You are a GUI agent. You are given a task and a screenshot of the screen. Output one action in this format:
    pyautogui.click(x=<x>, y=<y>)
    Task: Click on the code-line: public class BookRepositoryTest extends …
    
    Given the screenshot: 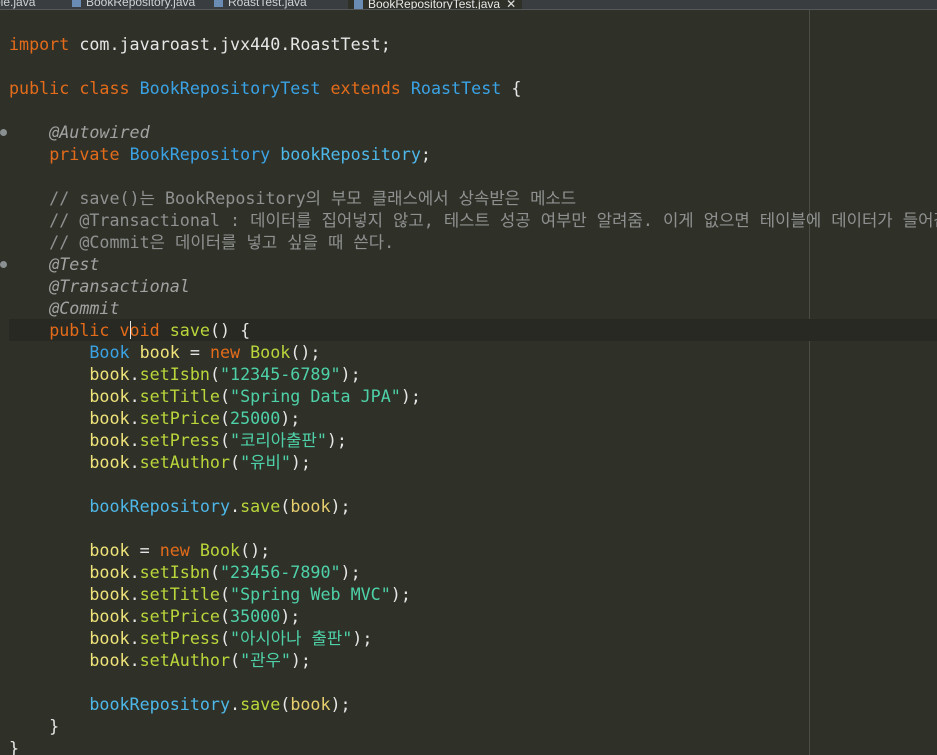 What is the action you would take?
    pyautogui.click(x=473, y=88)
    